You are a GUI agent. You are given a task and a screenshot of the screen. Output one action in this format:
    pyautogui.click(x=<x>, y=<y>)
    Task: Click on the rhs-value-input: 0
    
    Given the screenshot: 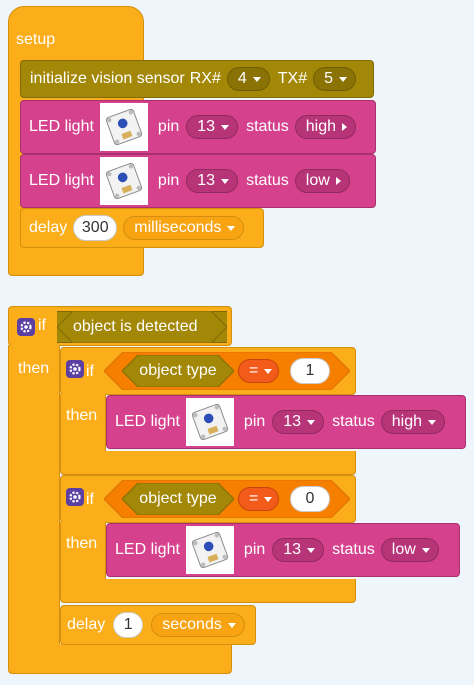 What is the action you would take?
    pyautogui.click(x=310, y=499)
    